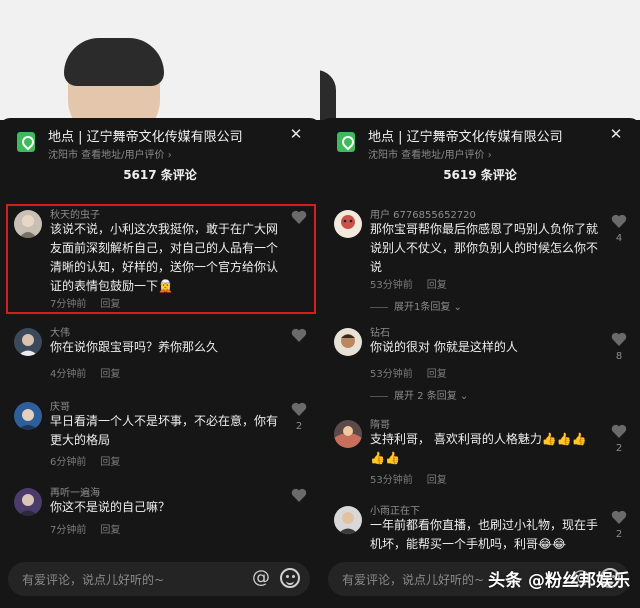  What do you see at coordinates (419, 394) in the screenshot?
I see `expand-replies-button: 展开 2 条回复 ⌄` at bounding box center [419, 394].